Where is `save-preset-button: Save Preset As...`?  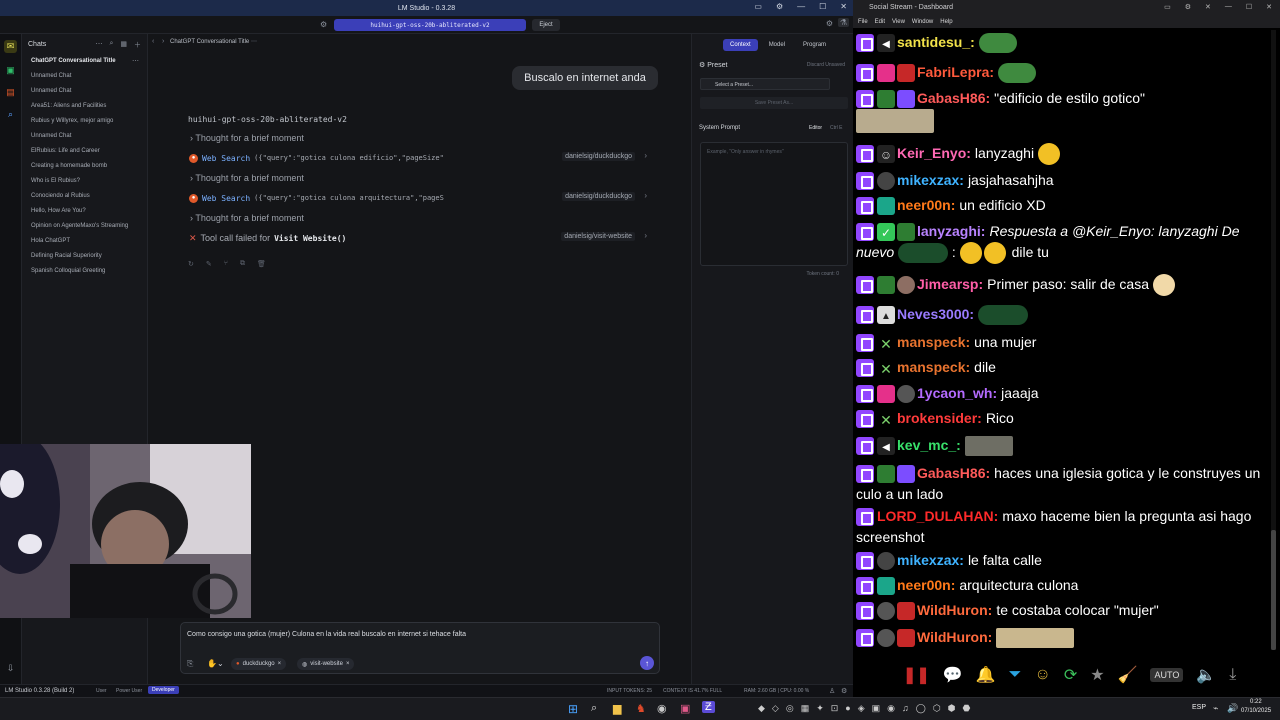 save-preset-button: Save Preset As... is located at coordinates (774, 103).